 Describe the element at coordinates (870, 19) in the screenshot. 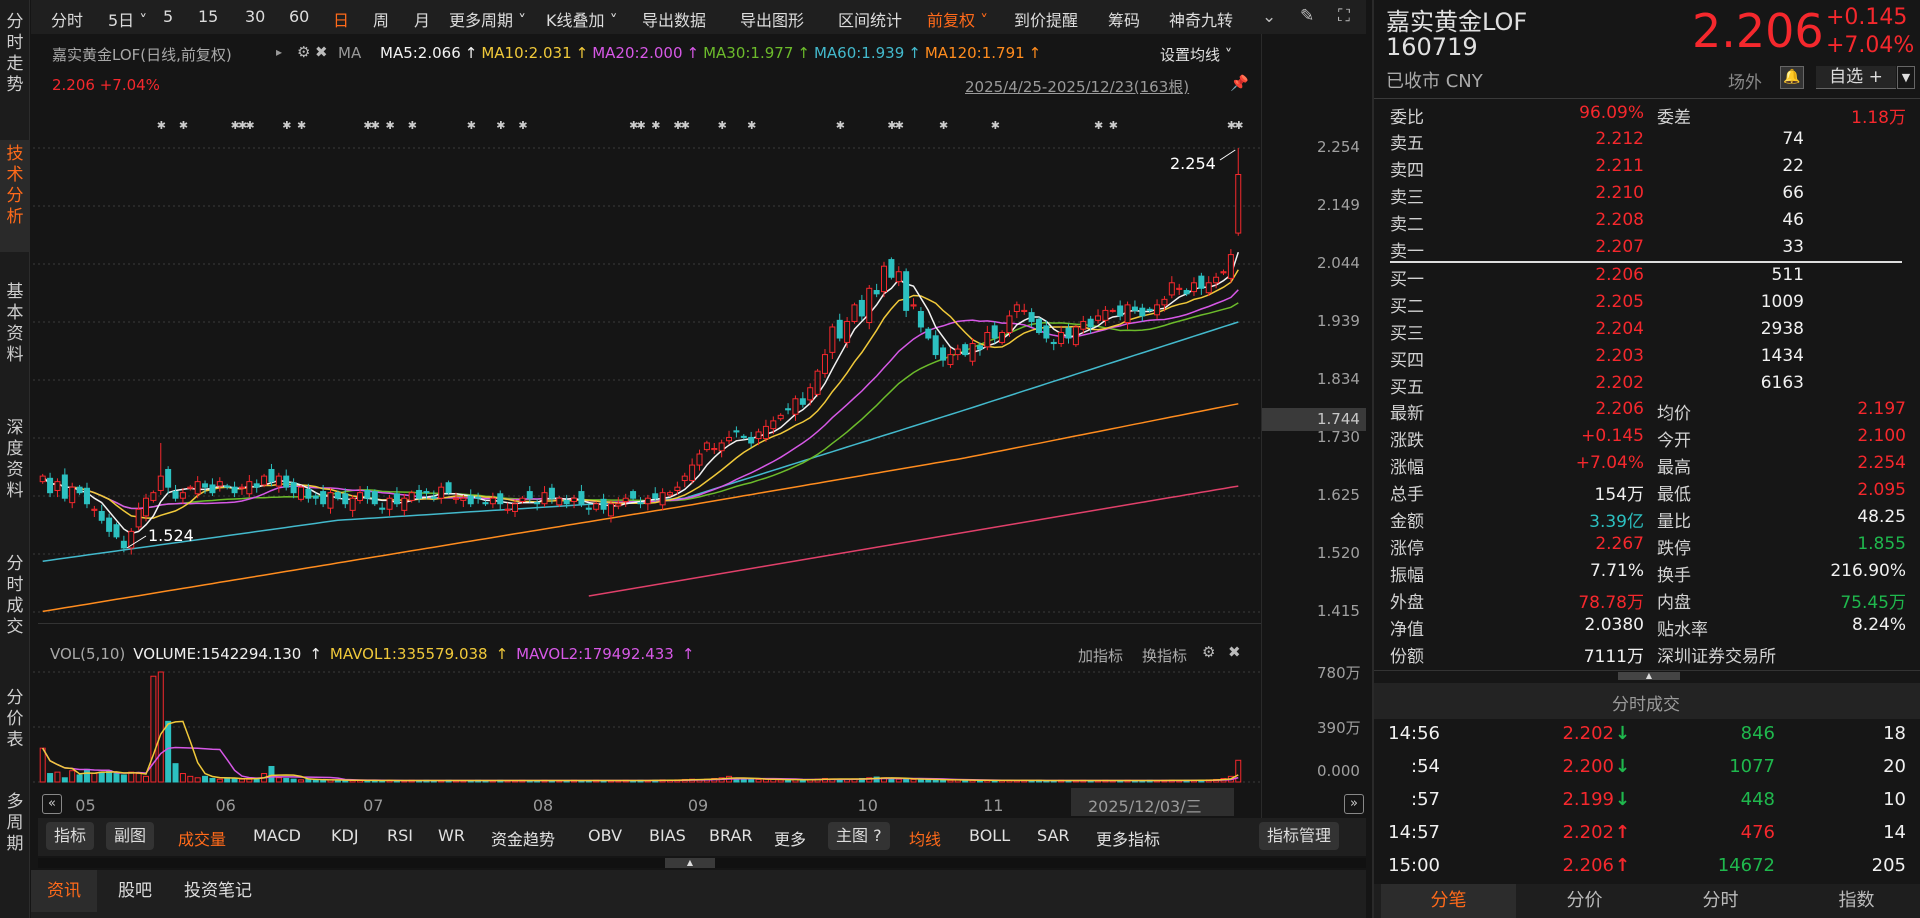

I see `toolbar-item-13: 区间统计` at that location.